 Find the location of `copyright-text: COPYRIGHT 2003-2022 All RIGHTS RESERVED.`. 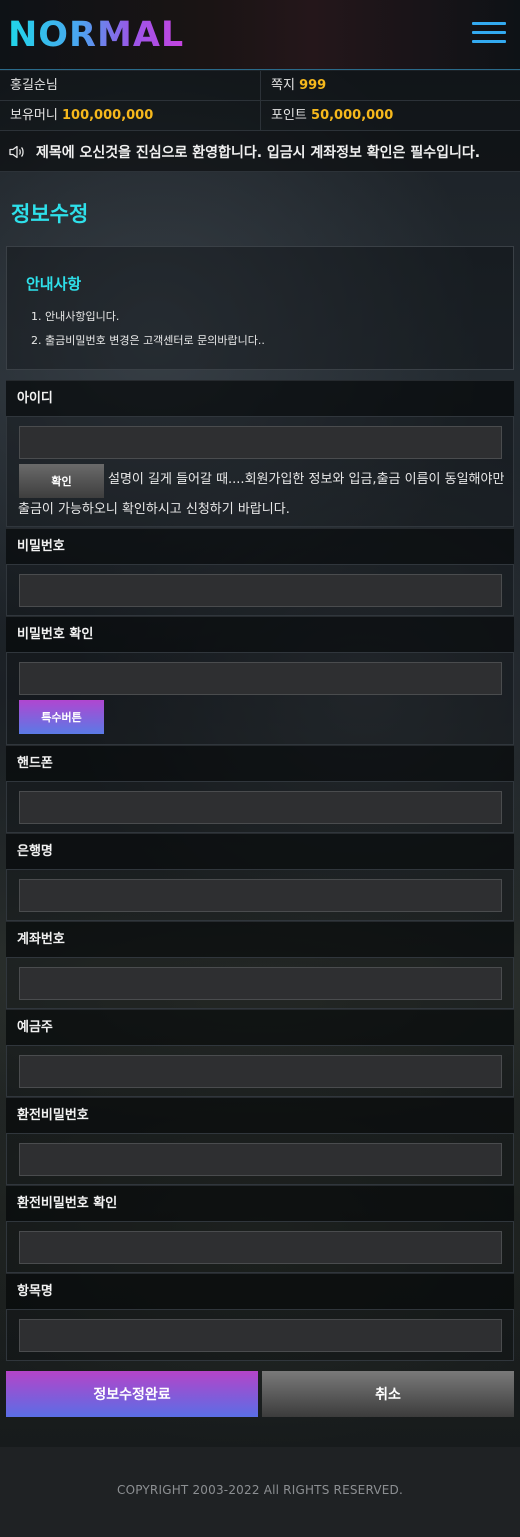

copyright-text: COPYRIGHT 2003-2022 All RIGHTS RESERVED. is located at coordinates (260, 1490).